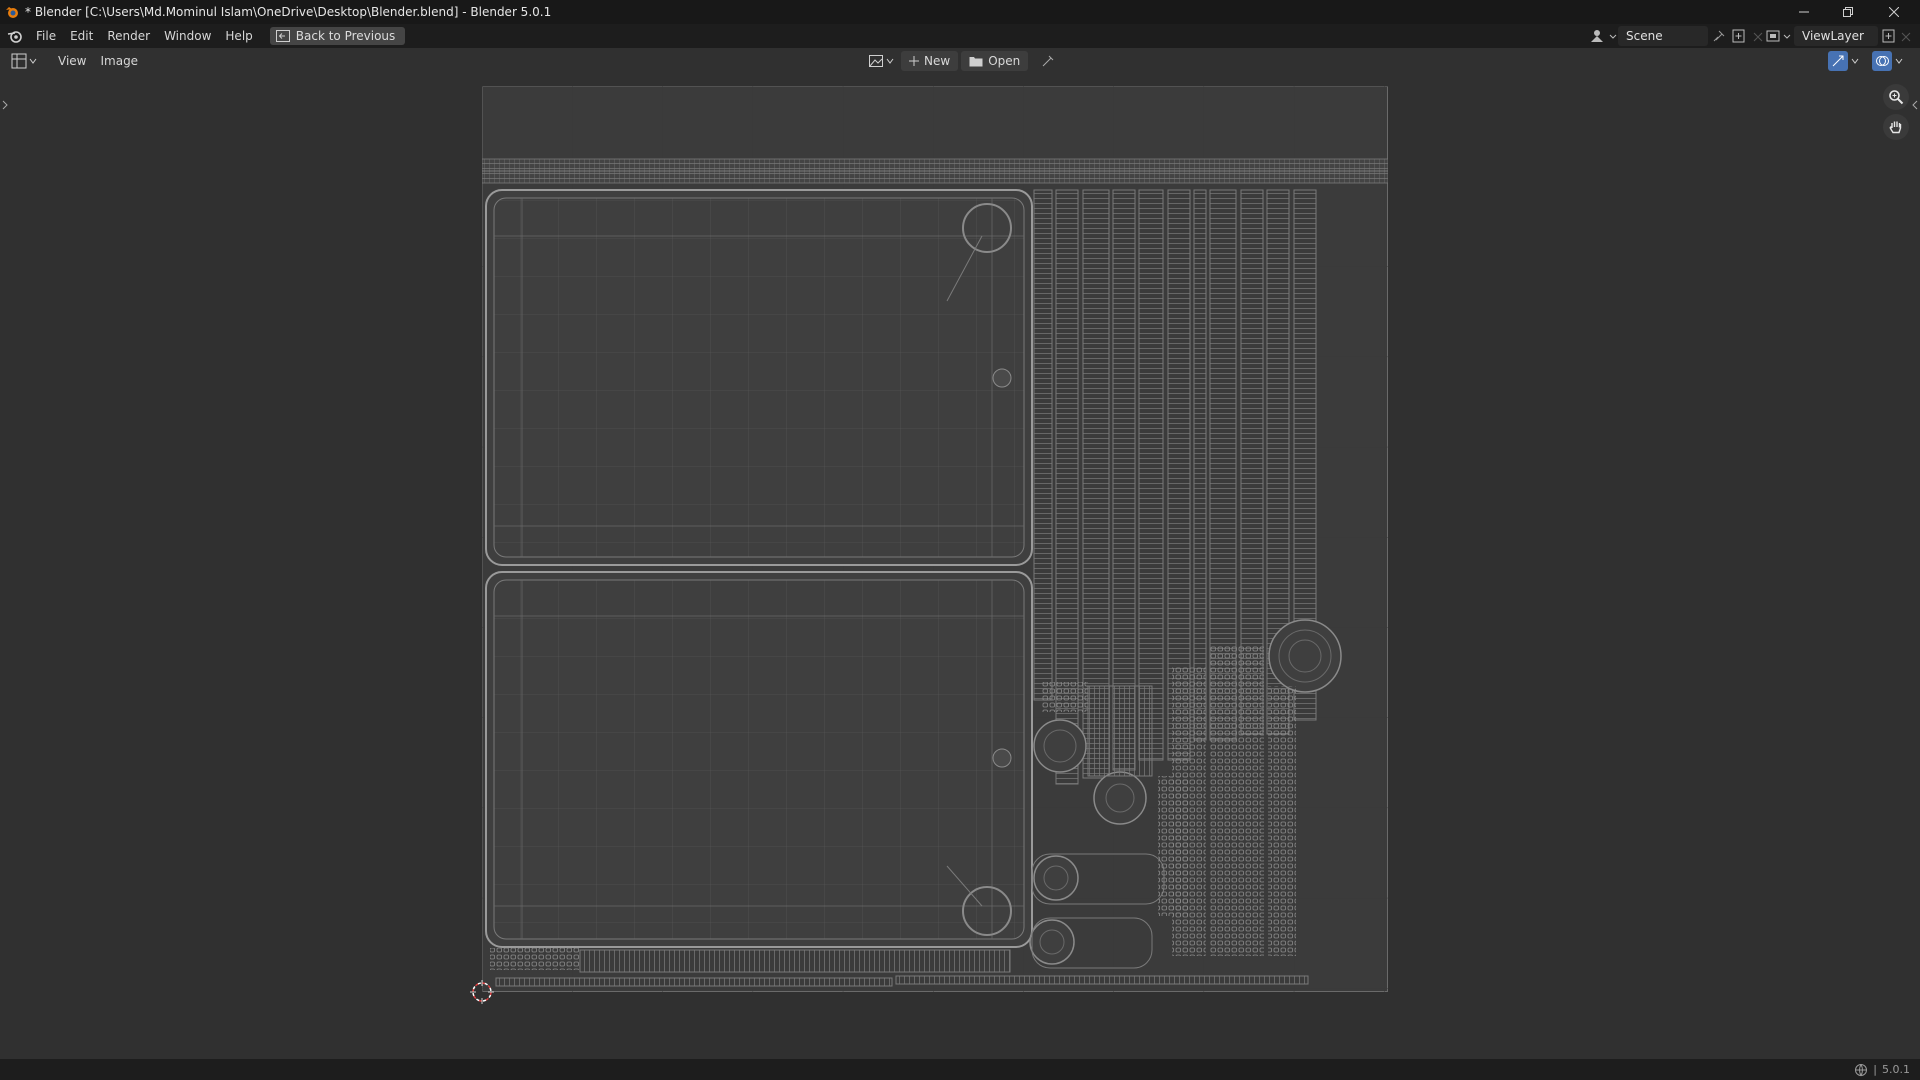 Image resolution: width=1920 pixels, height=1080 pixels. Describe the element at coordinates (15, 36) in the screenshot. I see `blender-menu-icon` at that location.